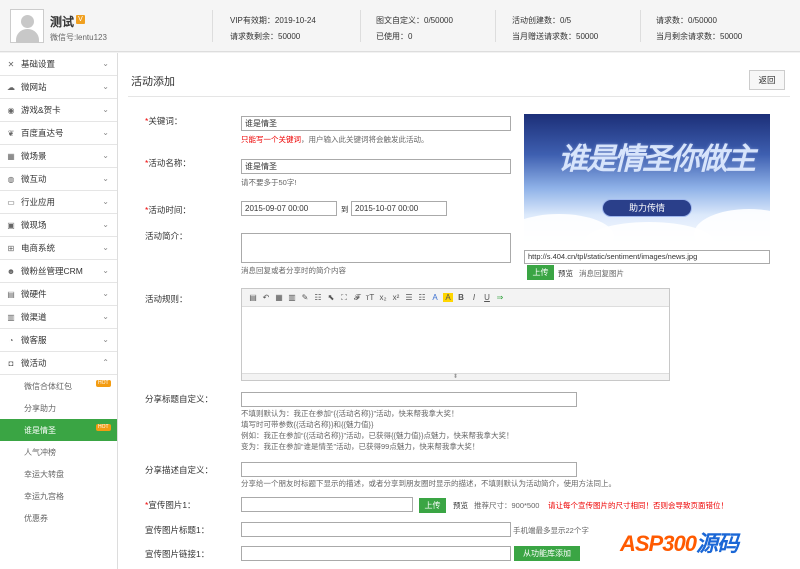 This screenshot has width=800, height=569. What do you see at coordinates (565, 273) in the screenshot?
I see `banner-preview-link: 预览` at bounding box center [565, 273].